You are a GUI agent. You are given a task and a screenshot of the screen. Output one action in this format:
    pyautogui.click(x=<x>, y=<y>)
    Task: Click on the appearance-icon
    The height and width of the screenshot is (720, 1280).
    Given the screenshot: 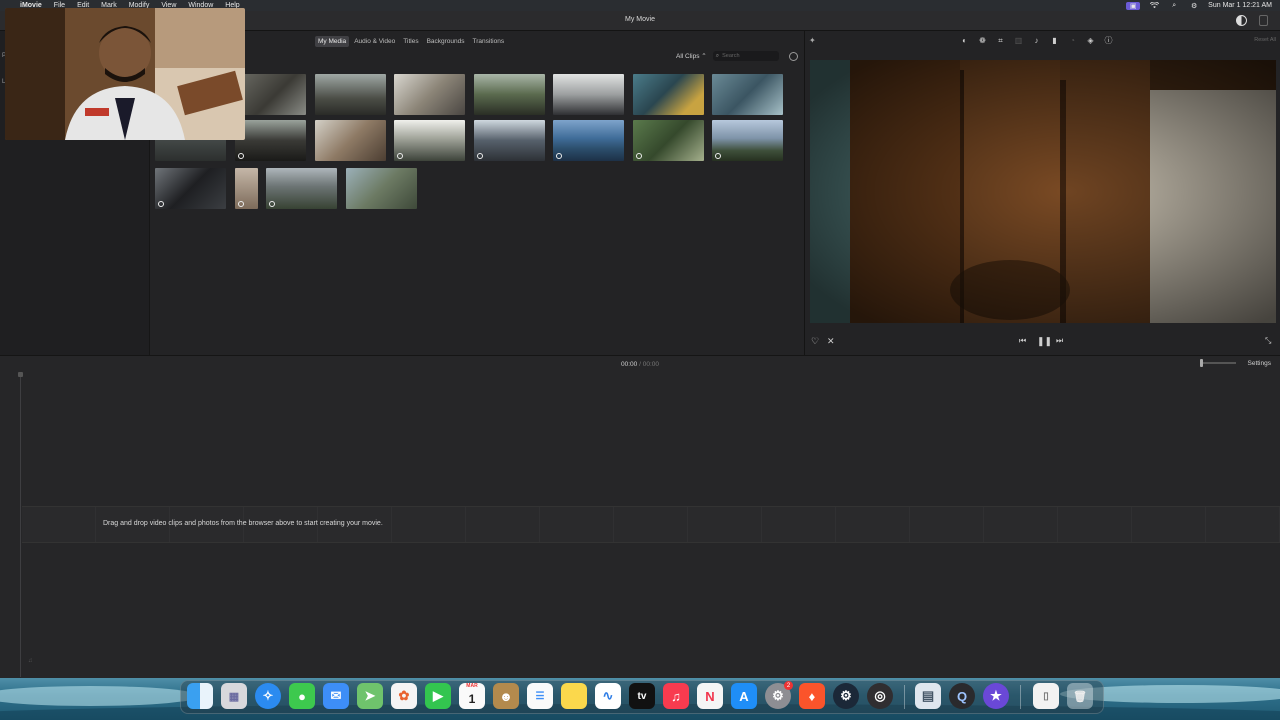 What is the action you would take?
    pyautogui.click(x=1241, y=20)
    